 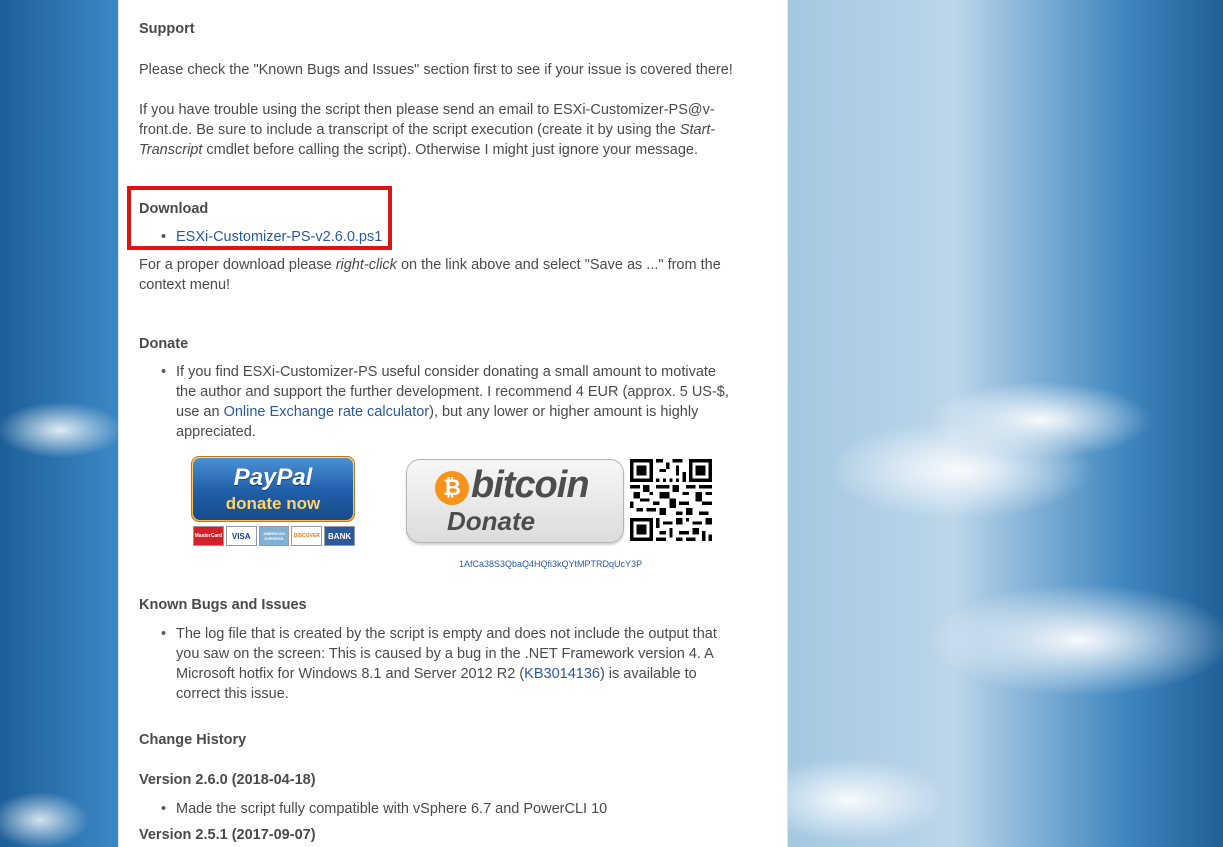 What do you see at coordinates (448, 237) in the screenshot?
I see `download-list-item: ESXi-Customizer-PS-v2.6.0.ps1` at bounding box center [448, 237].